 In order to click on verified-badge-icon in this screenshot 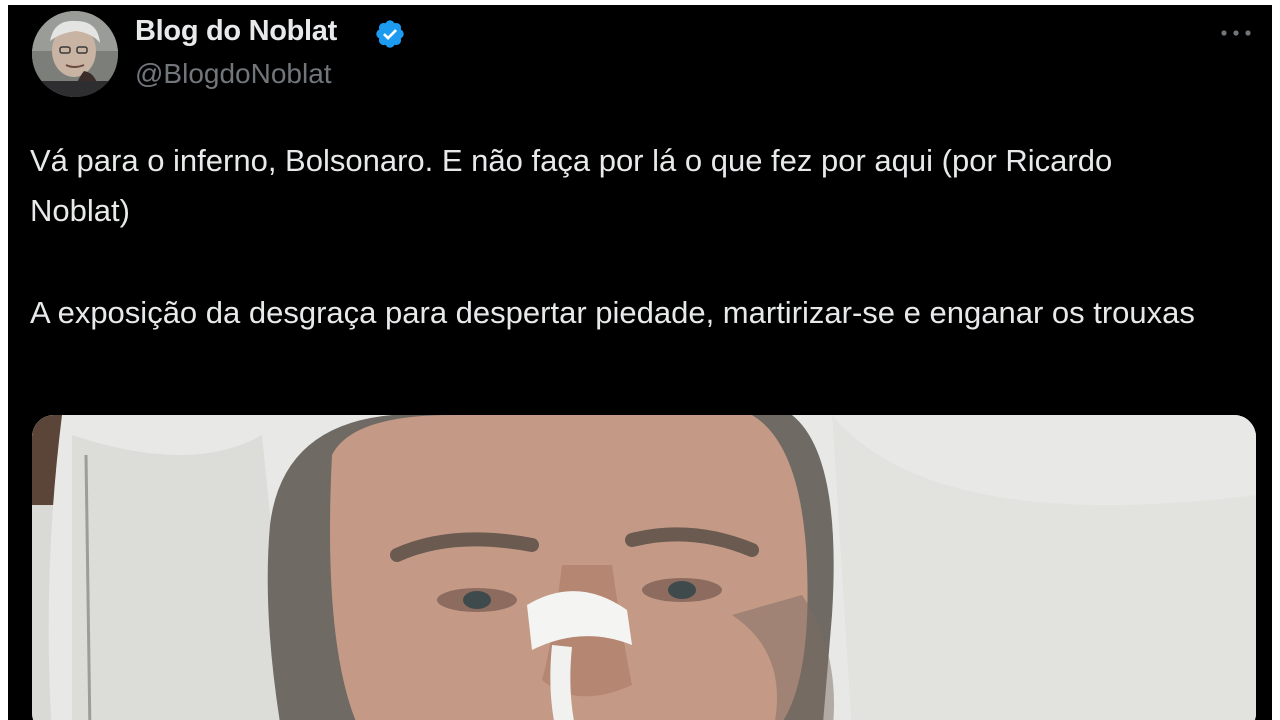, I will do `click(390, 34)`.